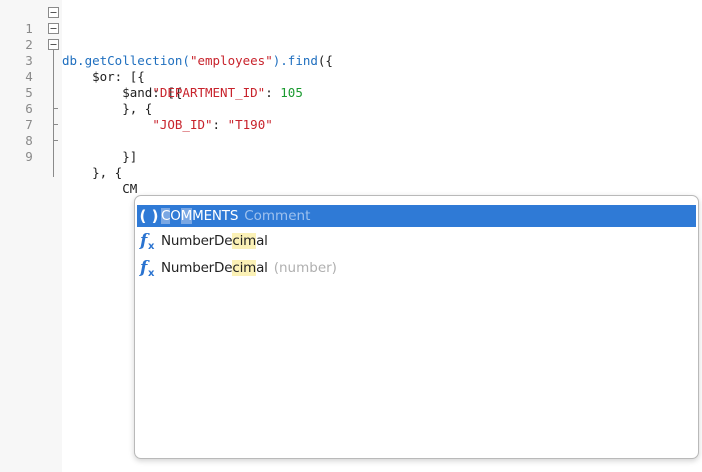 This screenshot has height=472, width=702. What do you see at coordinates (200, 216) in the screenshot?
I see `autocomplete-label: COMMENTS` at bounding box center [200, 216].